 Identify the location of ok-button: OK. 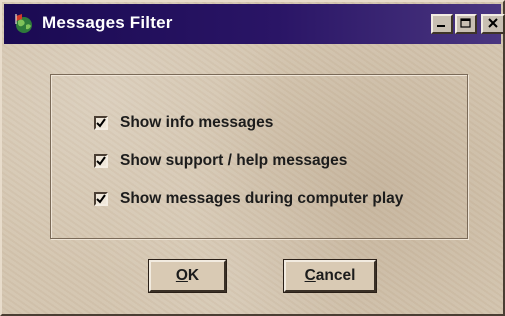
(187, 276).